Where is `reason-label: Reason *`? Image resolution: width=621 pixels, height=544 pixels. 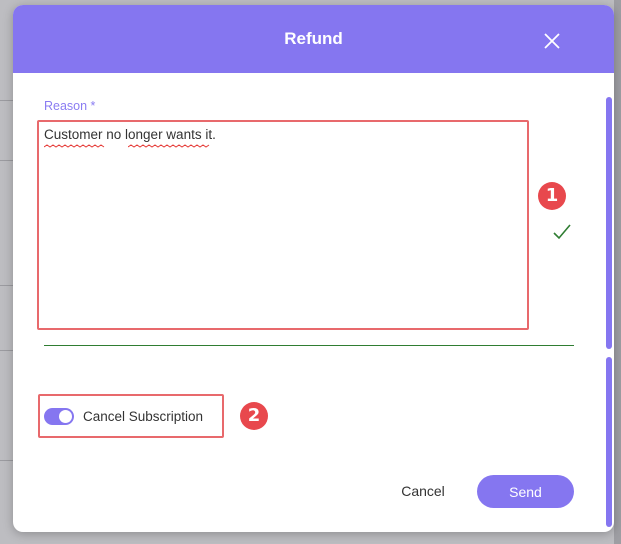
reason-label: Reason * is located at coordinates (70, 106).